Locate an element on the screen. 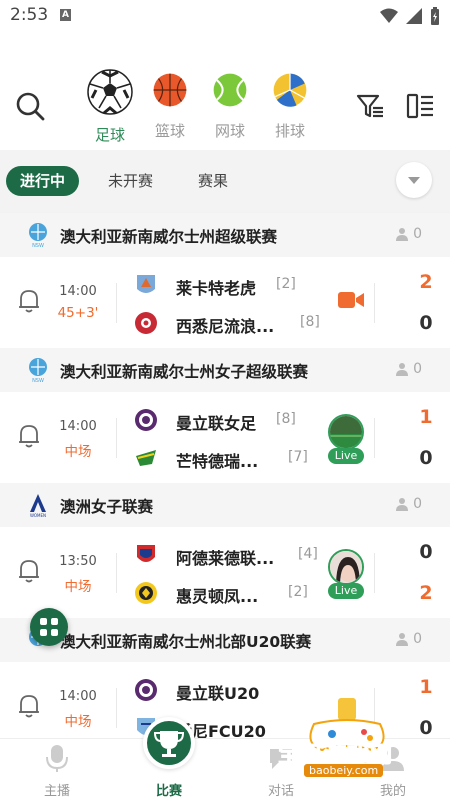 This screenshot has height=800, width=450. status-bar: 2:53 A is located at coordinates (225, 16).